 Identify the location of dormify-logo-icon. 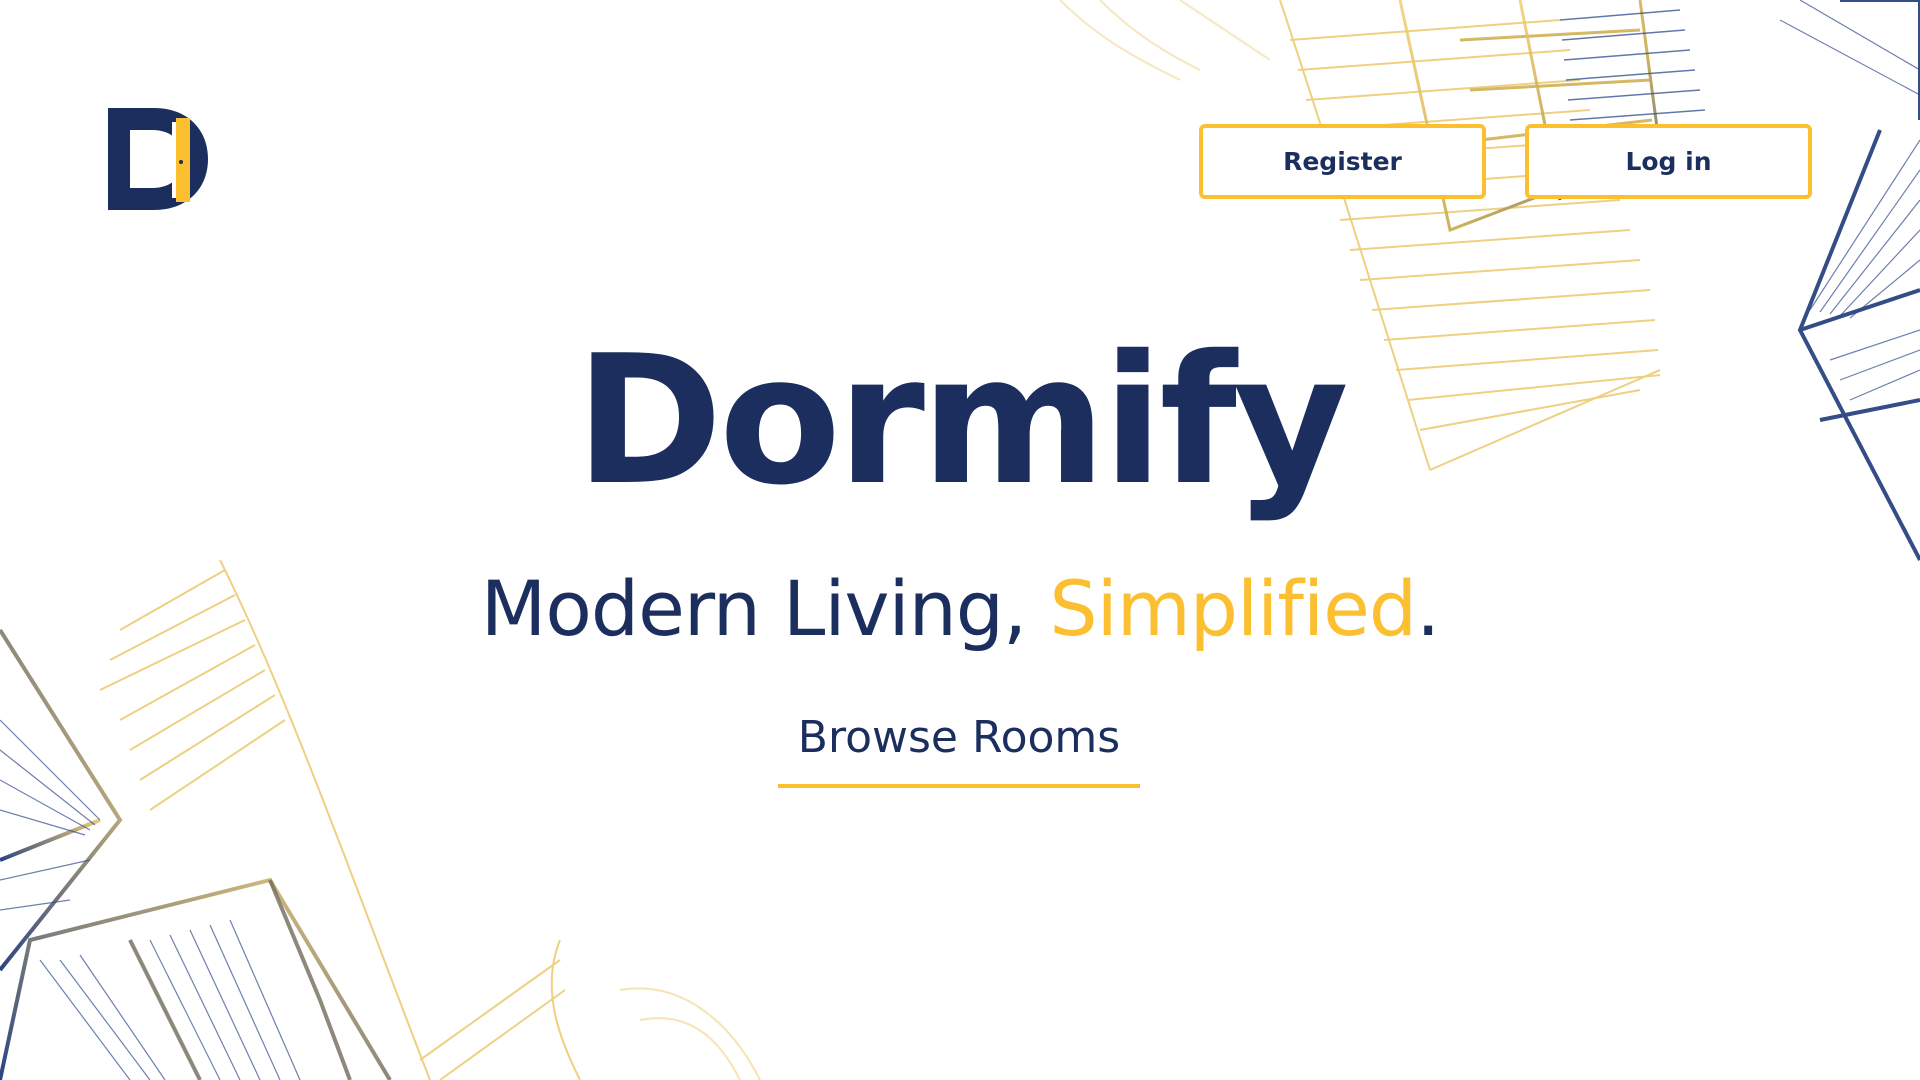
(158, 159).